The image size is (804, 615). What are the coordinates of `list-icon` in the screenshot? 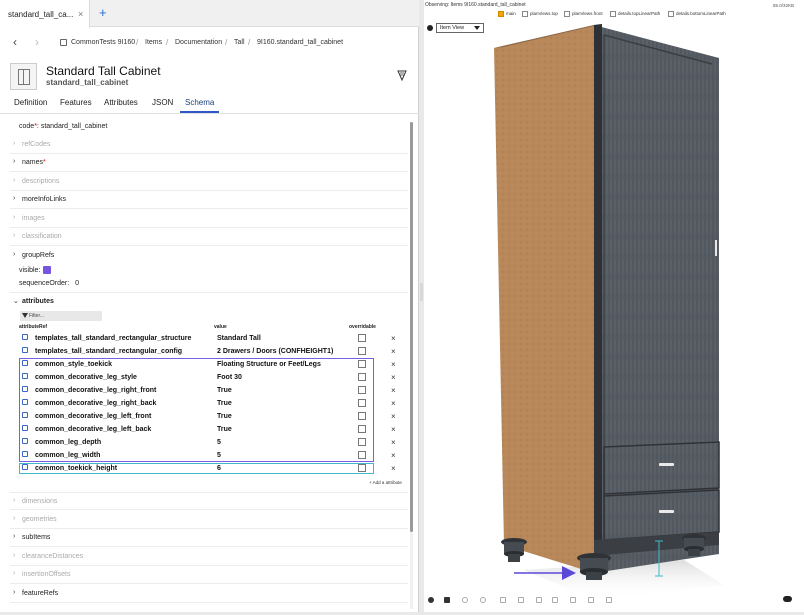 It's located at (573, 600).